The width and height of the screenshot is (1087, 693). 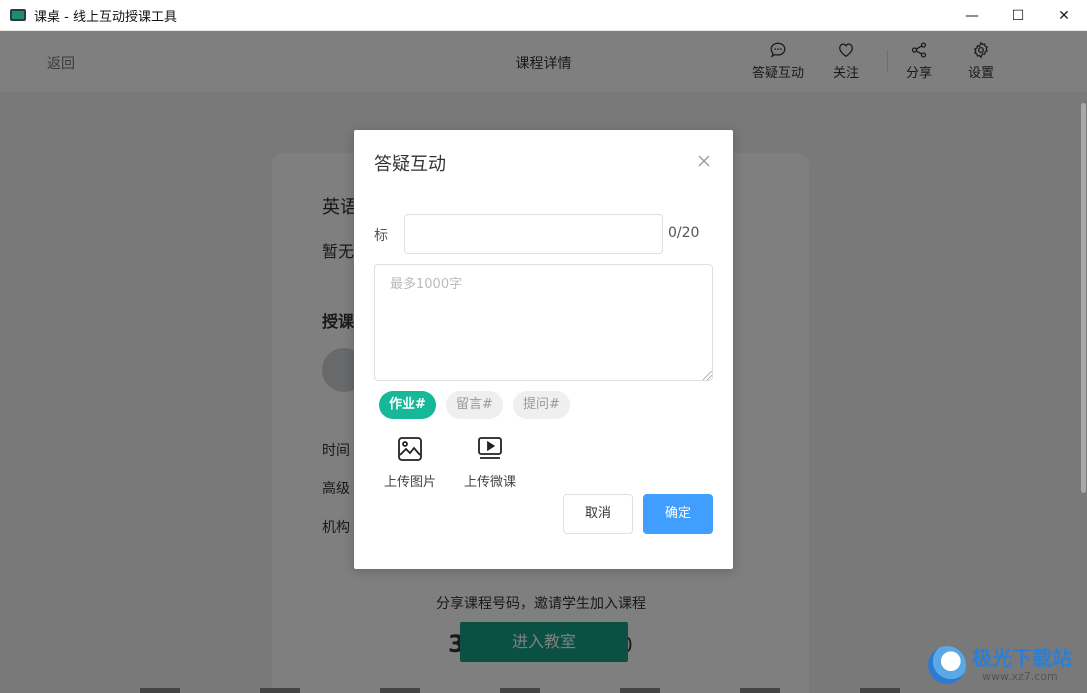 I want to click on upload-microlesson-button: 上传微课, so click(x=490, y=463).